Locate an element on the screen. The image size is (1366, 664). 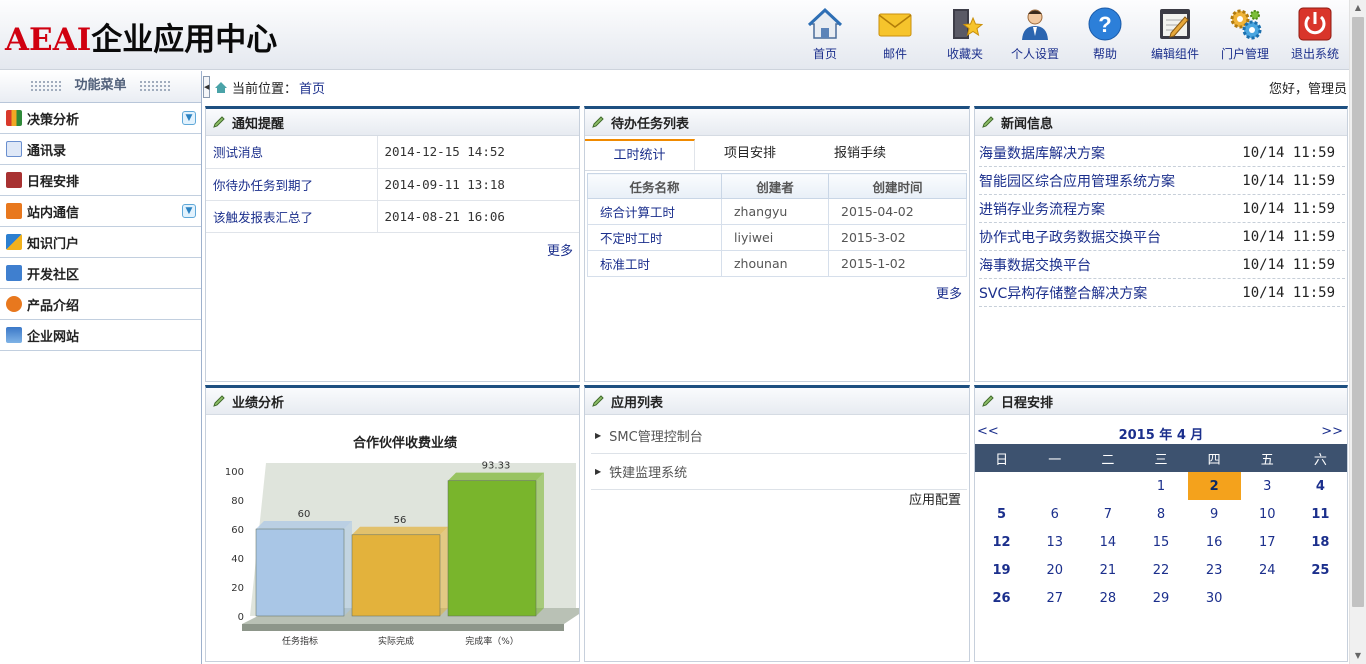
calendar-weekday: 五 is located at coordinates (1267, 458).